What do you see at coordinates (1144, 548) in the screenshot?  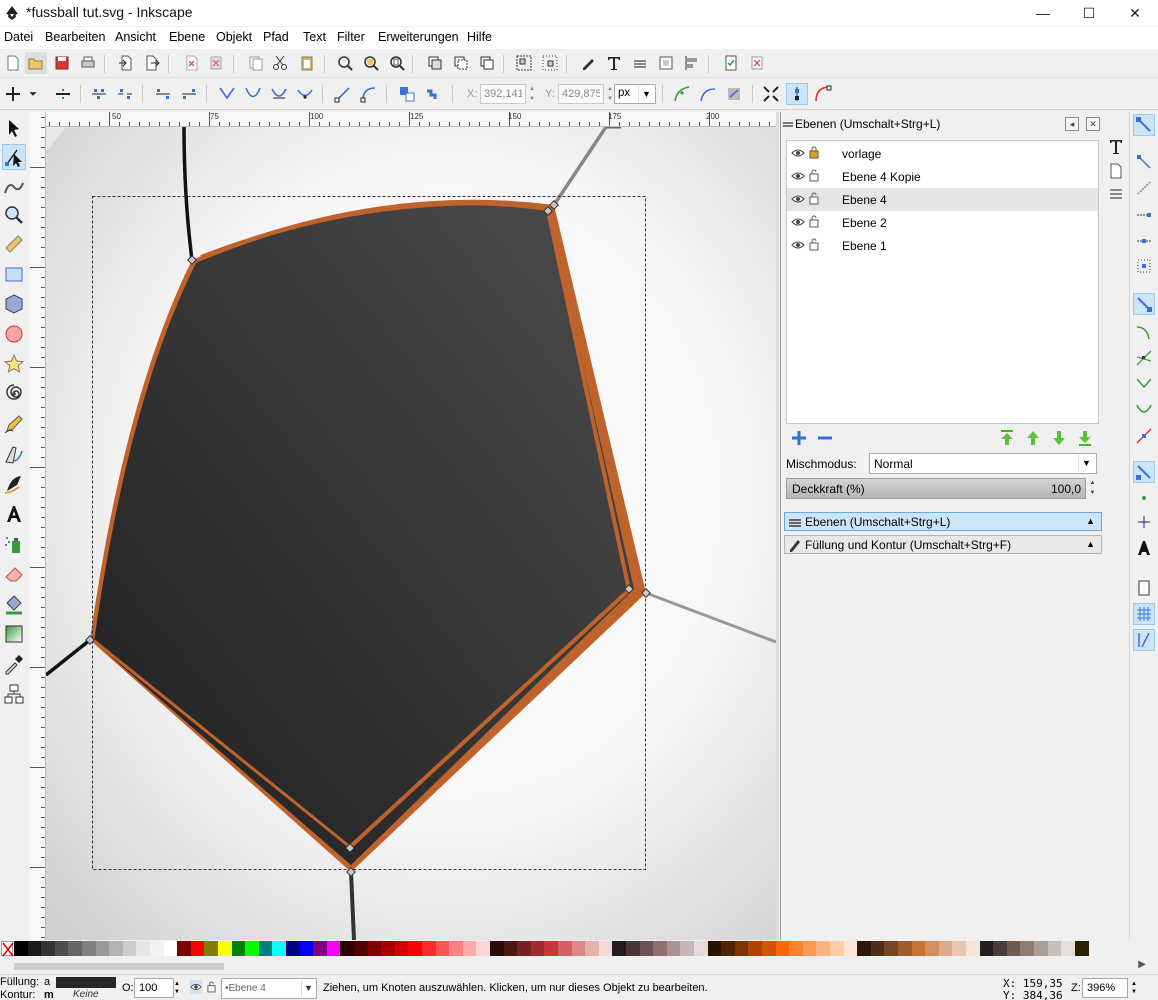 I see `snap-text-baseline-icon` at bounding box center [1144, 548].